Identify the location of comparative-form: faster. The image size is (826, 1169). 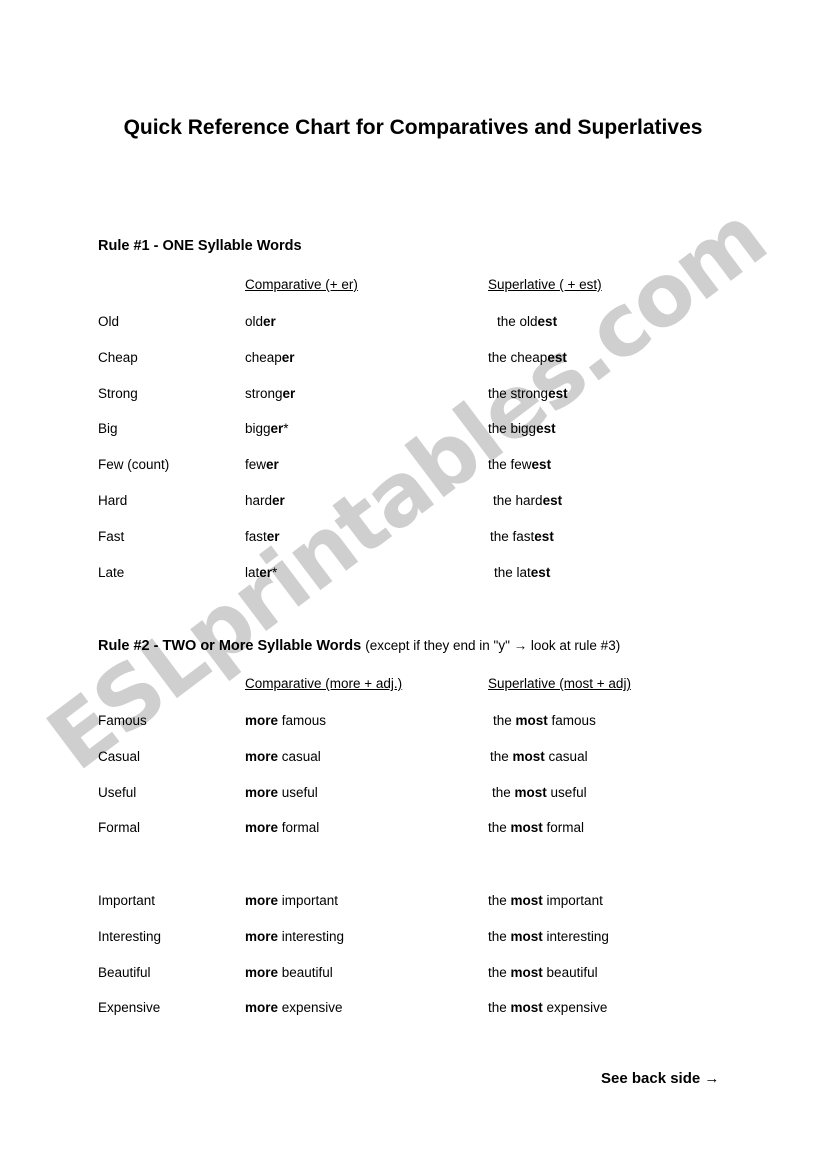
(262, 537).